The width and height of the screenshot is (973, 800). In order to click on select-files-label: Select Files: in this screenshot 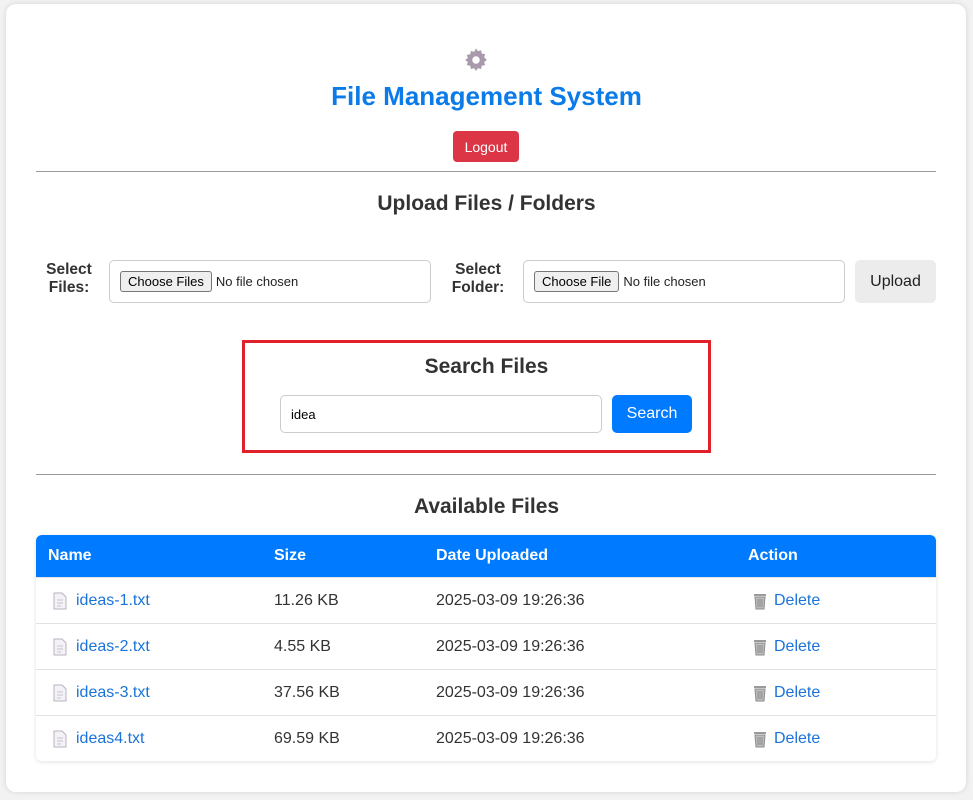, I will do `click(69, 279)`.